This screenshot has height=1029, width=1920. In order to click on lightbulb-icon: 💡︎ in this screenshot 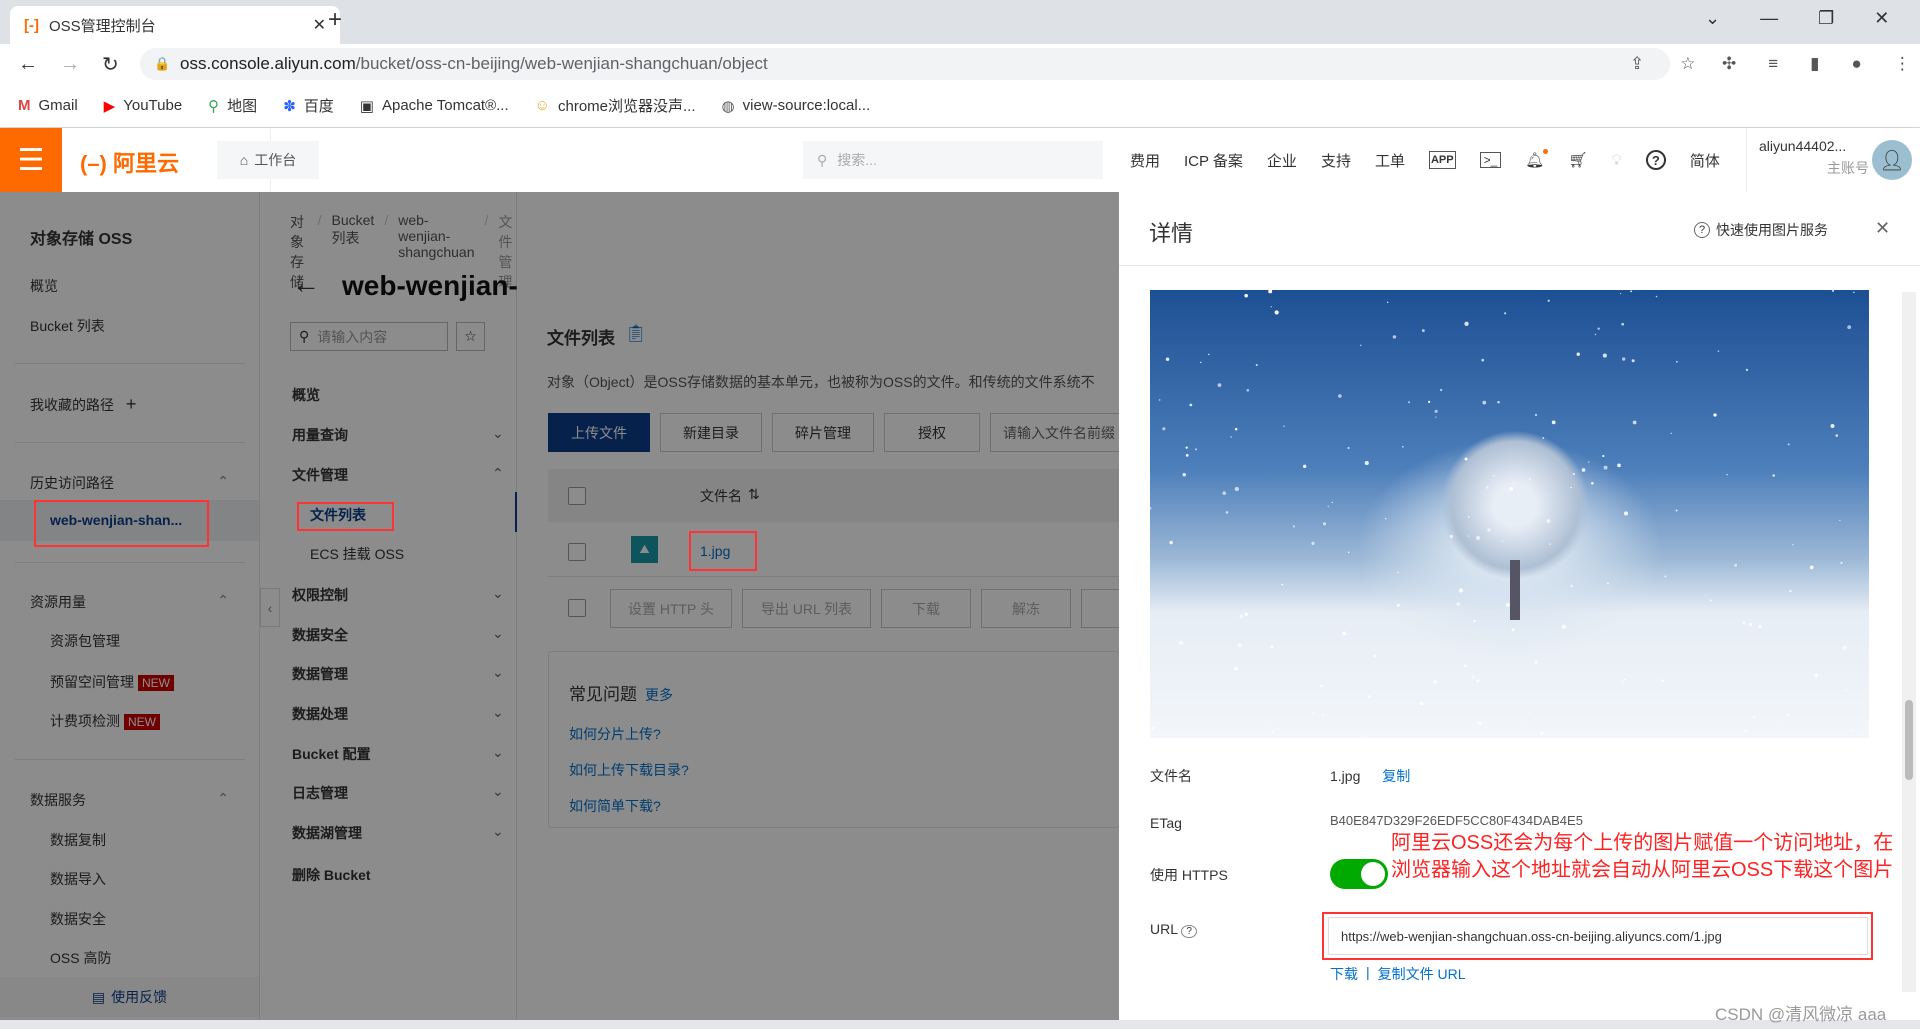, I will do `click(1616, 160)`.